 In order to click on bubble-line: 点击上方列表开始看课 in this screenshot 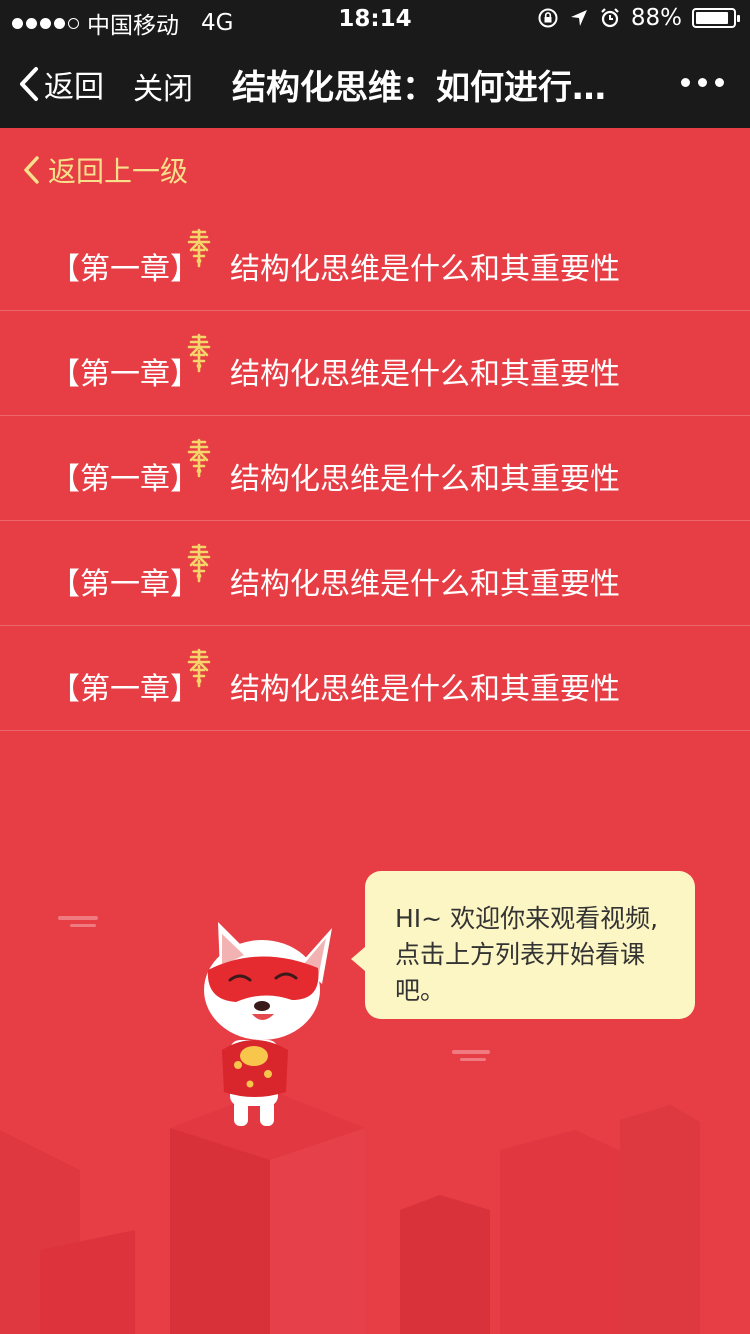, I will do `click(520, 954)`.